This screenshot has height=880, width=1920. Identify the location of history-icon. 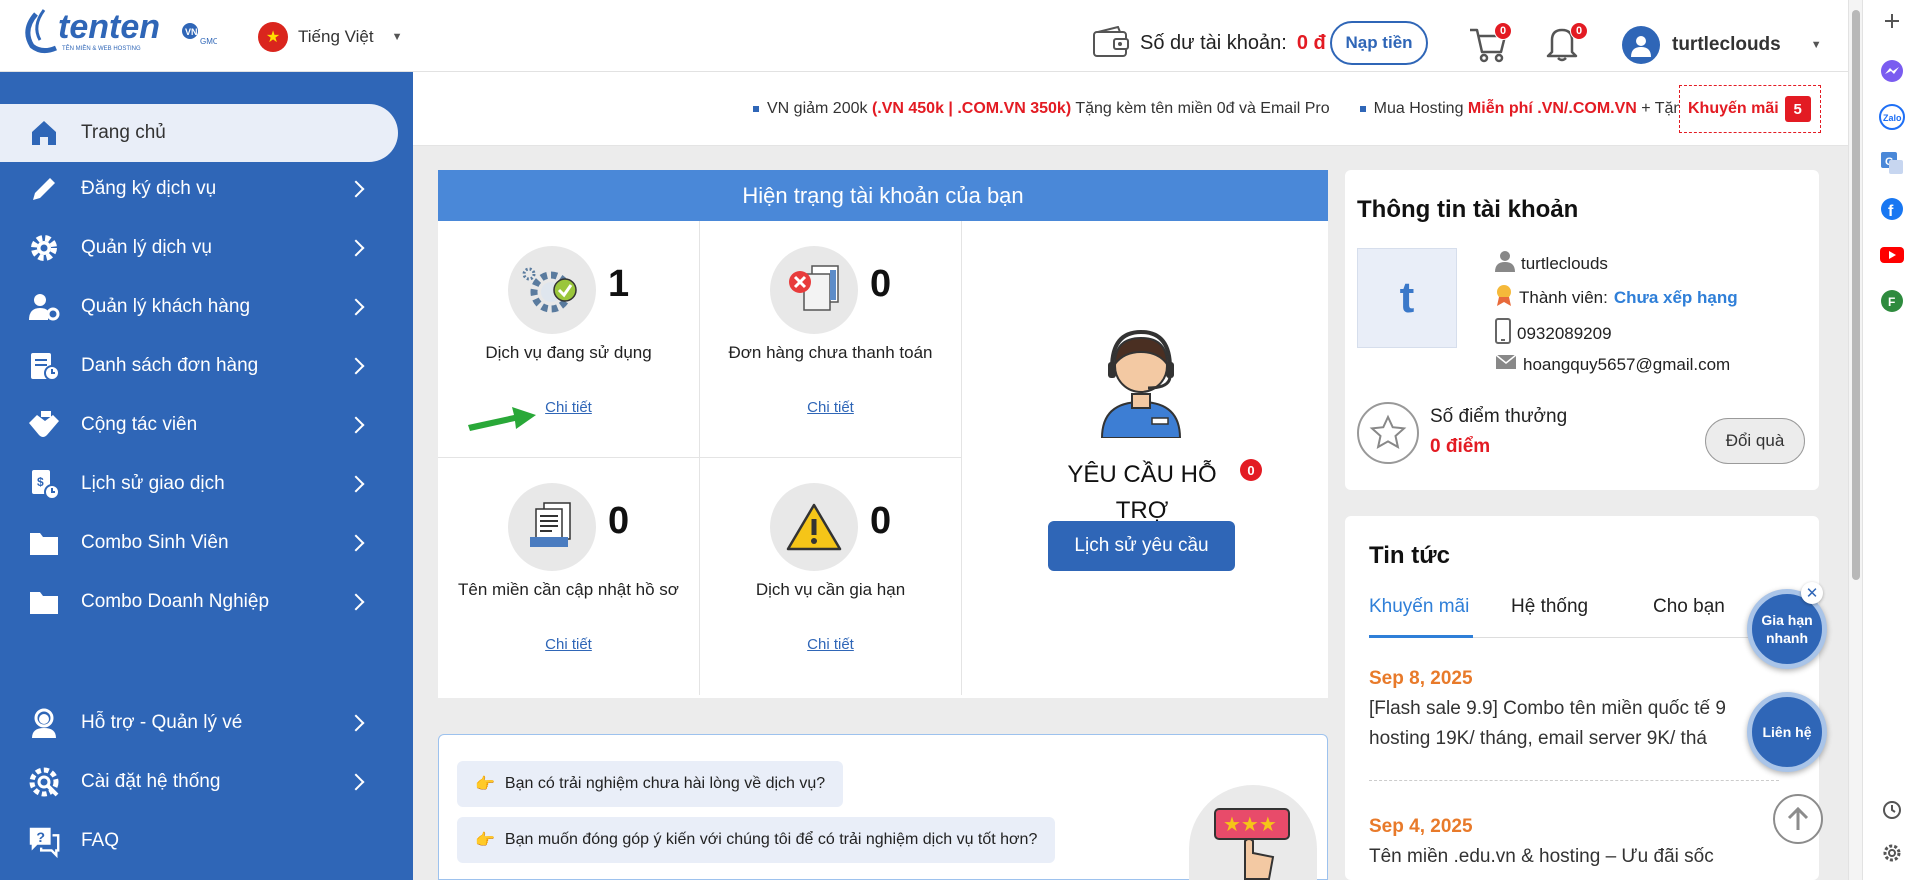
(1892, 810).